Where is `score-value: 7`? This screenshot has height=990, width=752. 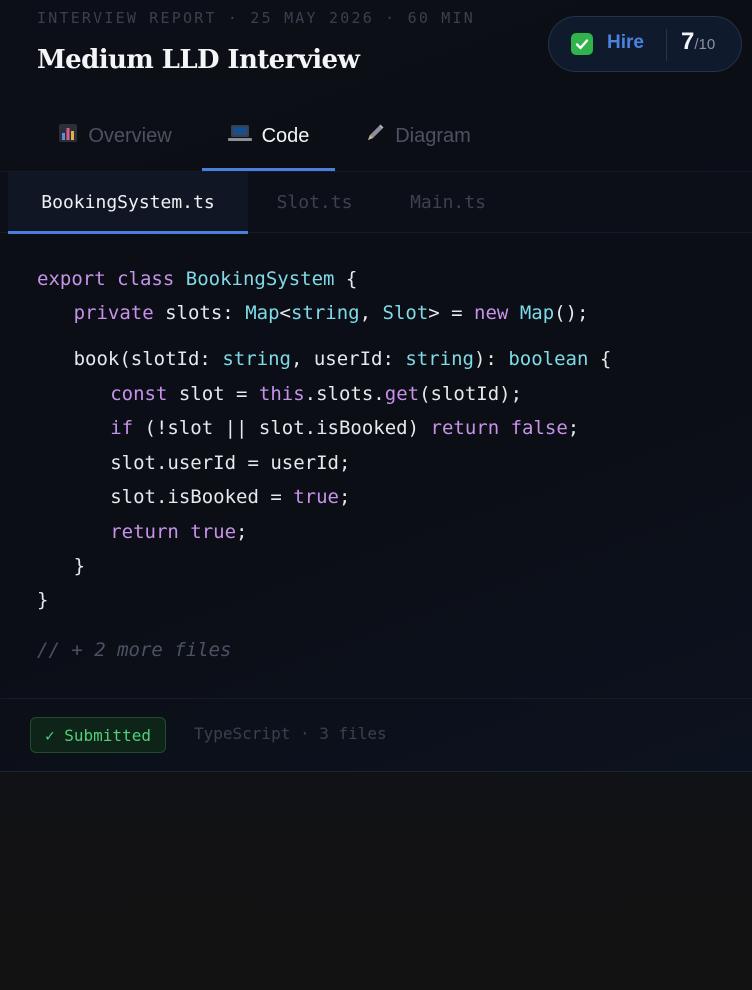
score-value: 7 is located at coordinates (688, 41).